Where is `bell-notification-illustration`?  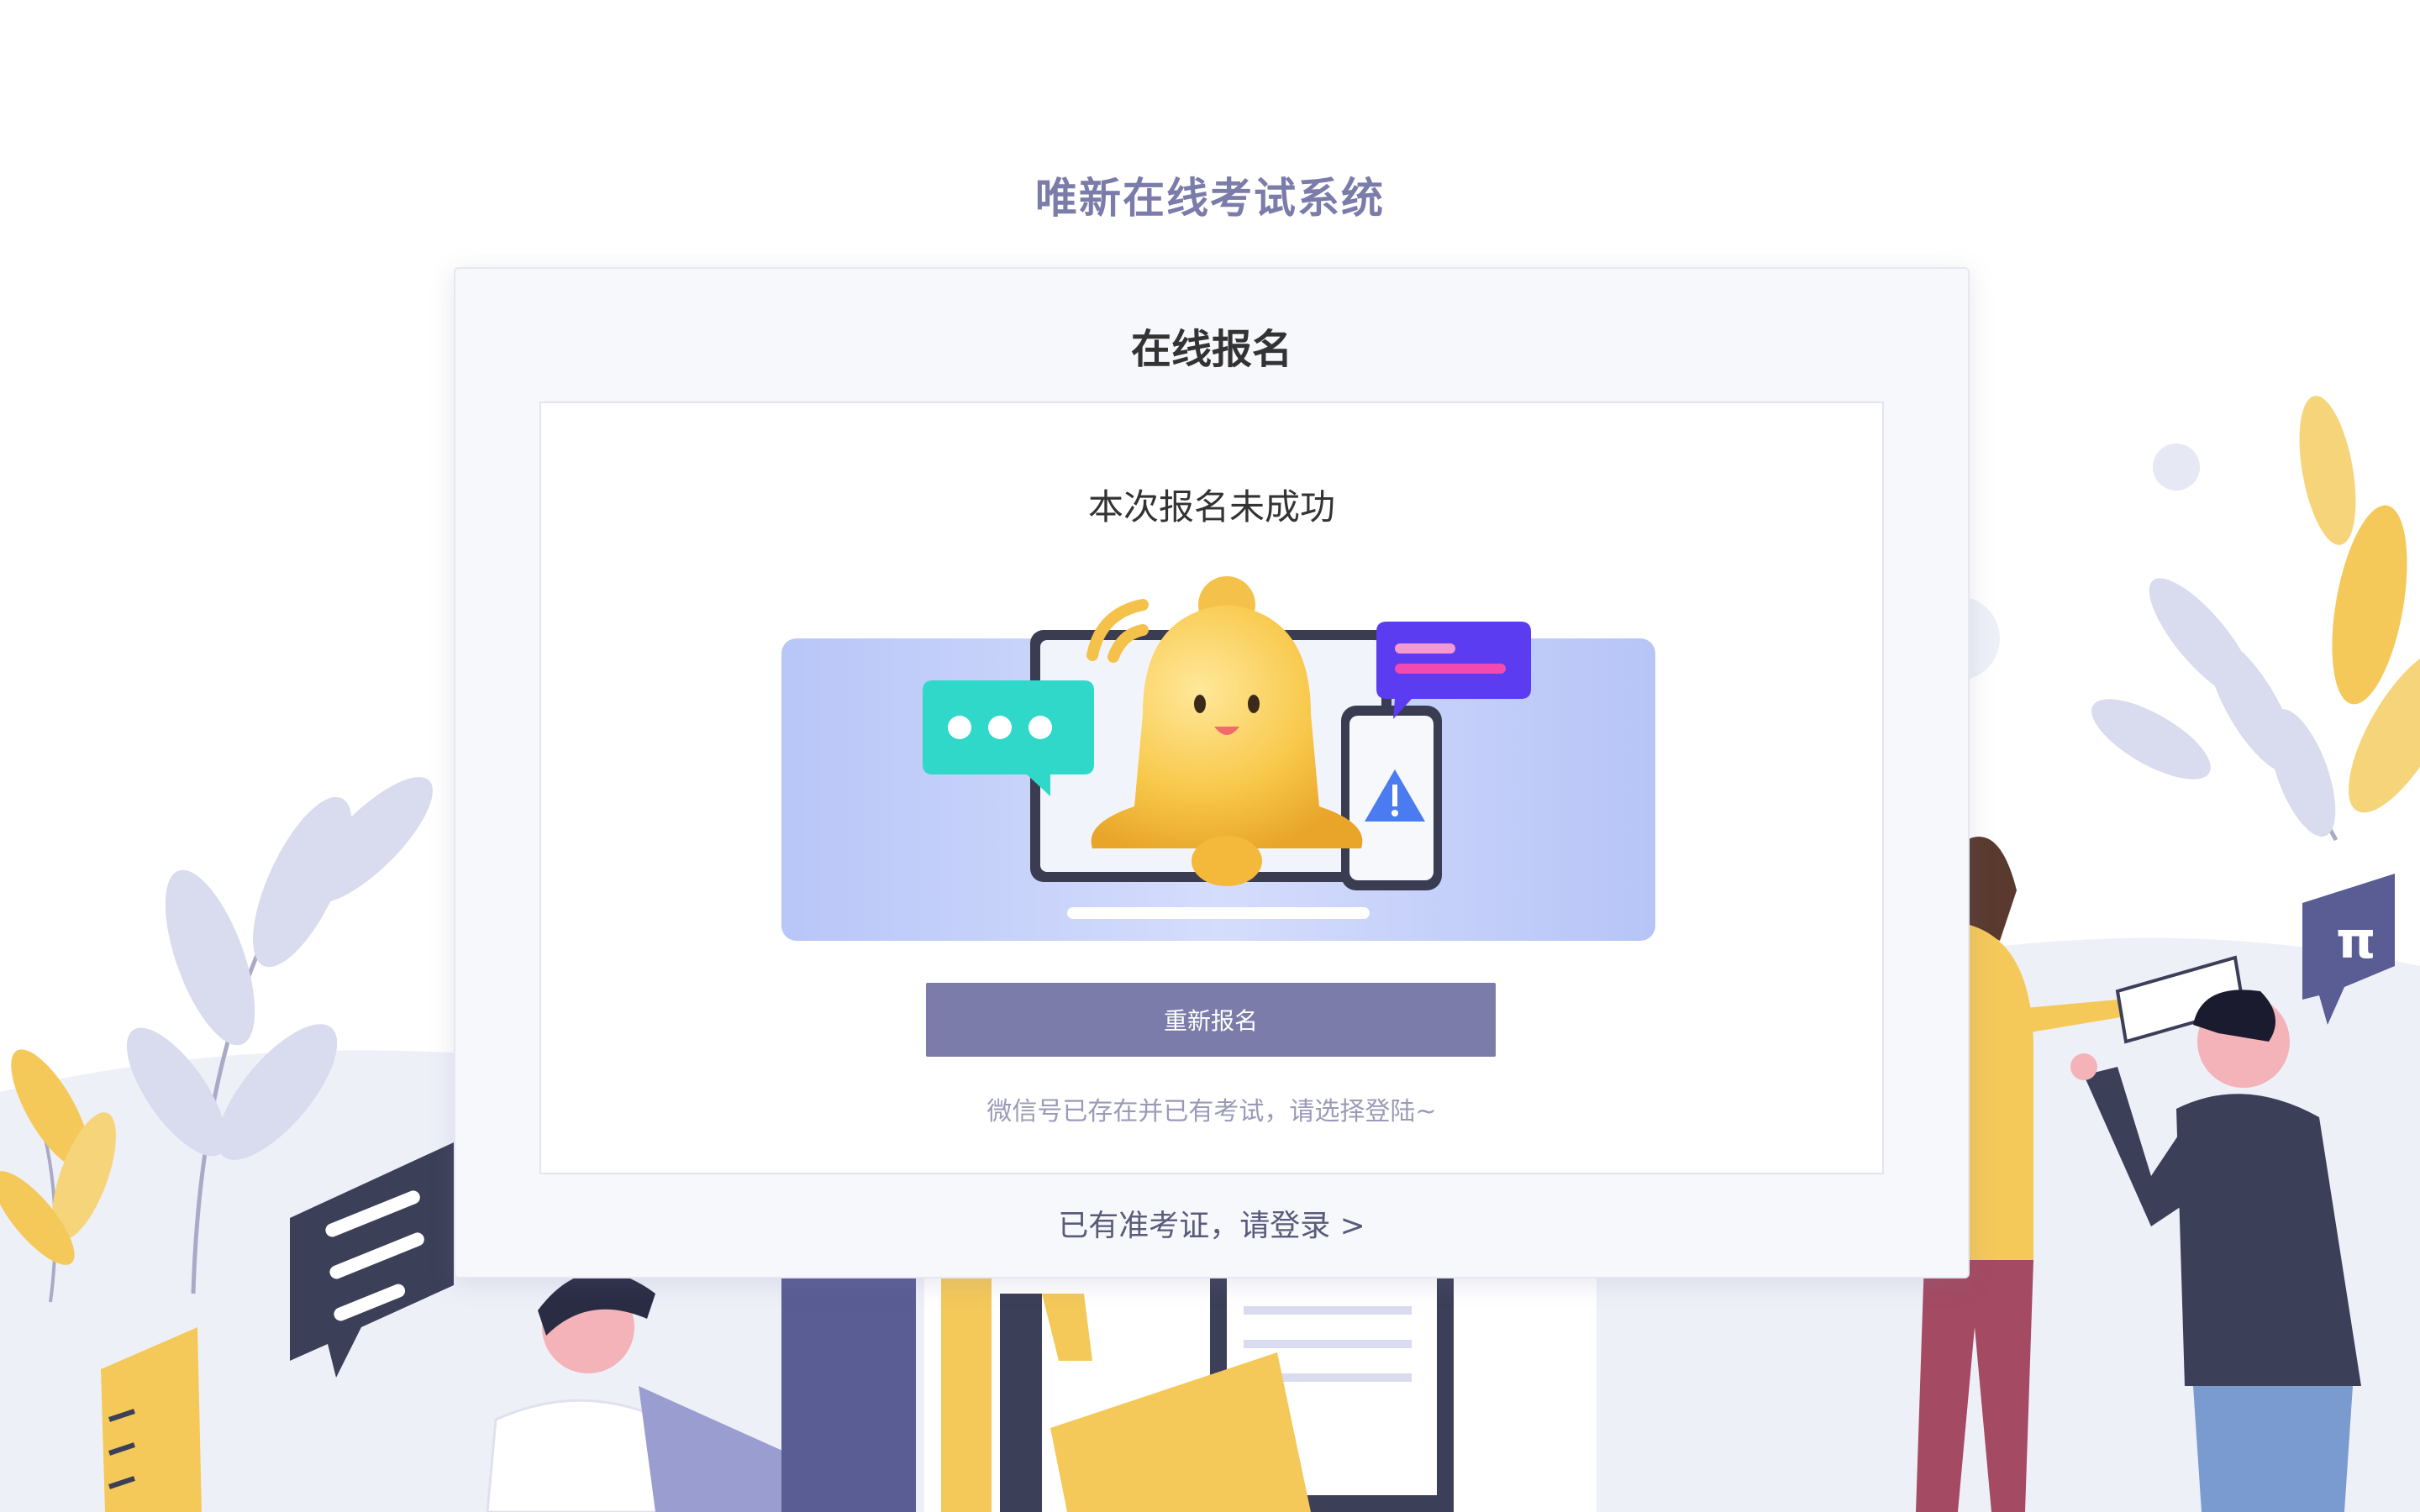
bell-notification-illustration is located at coordinates (1218, 758).